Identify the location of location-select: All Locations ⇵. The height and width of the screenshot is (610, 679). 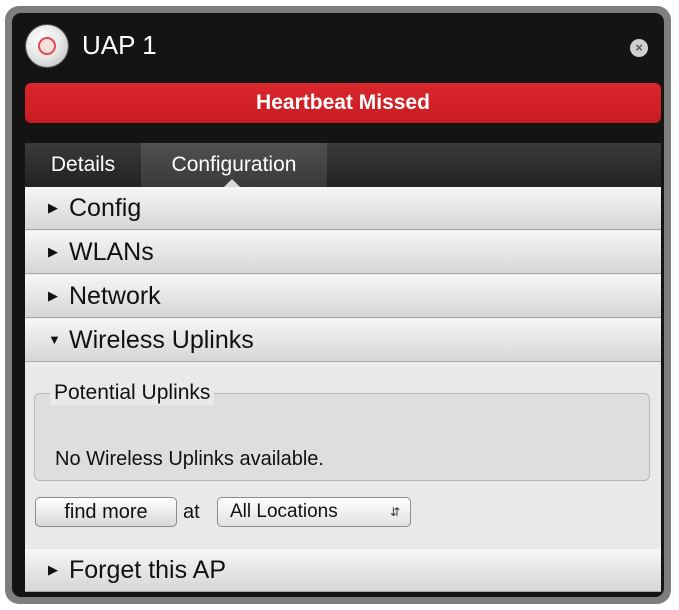
(314, 512).